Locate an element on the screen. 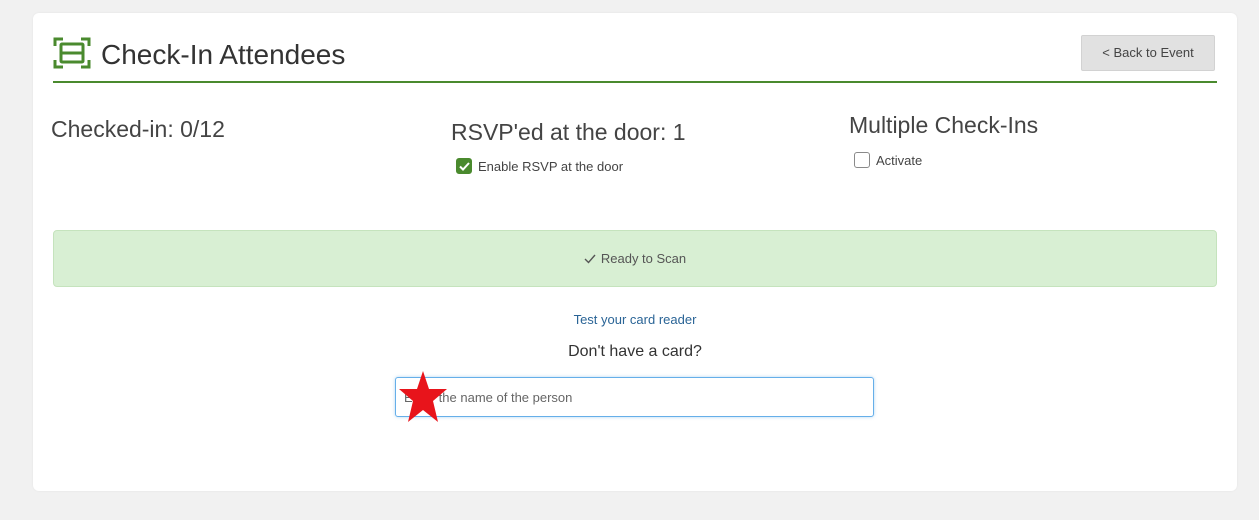 The height and width of the screenshot is (520, 1259). activate-label: Activate is located at coordinates (899, 160).